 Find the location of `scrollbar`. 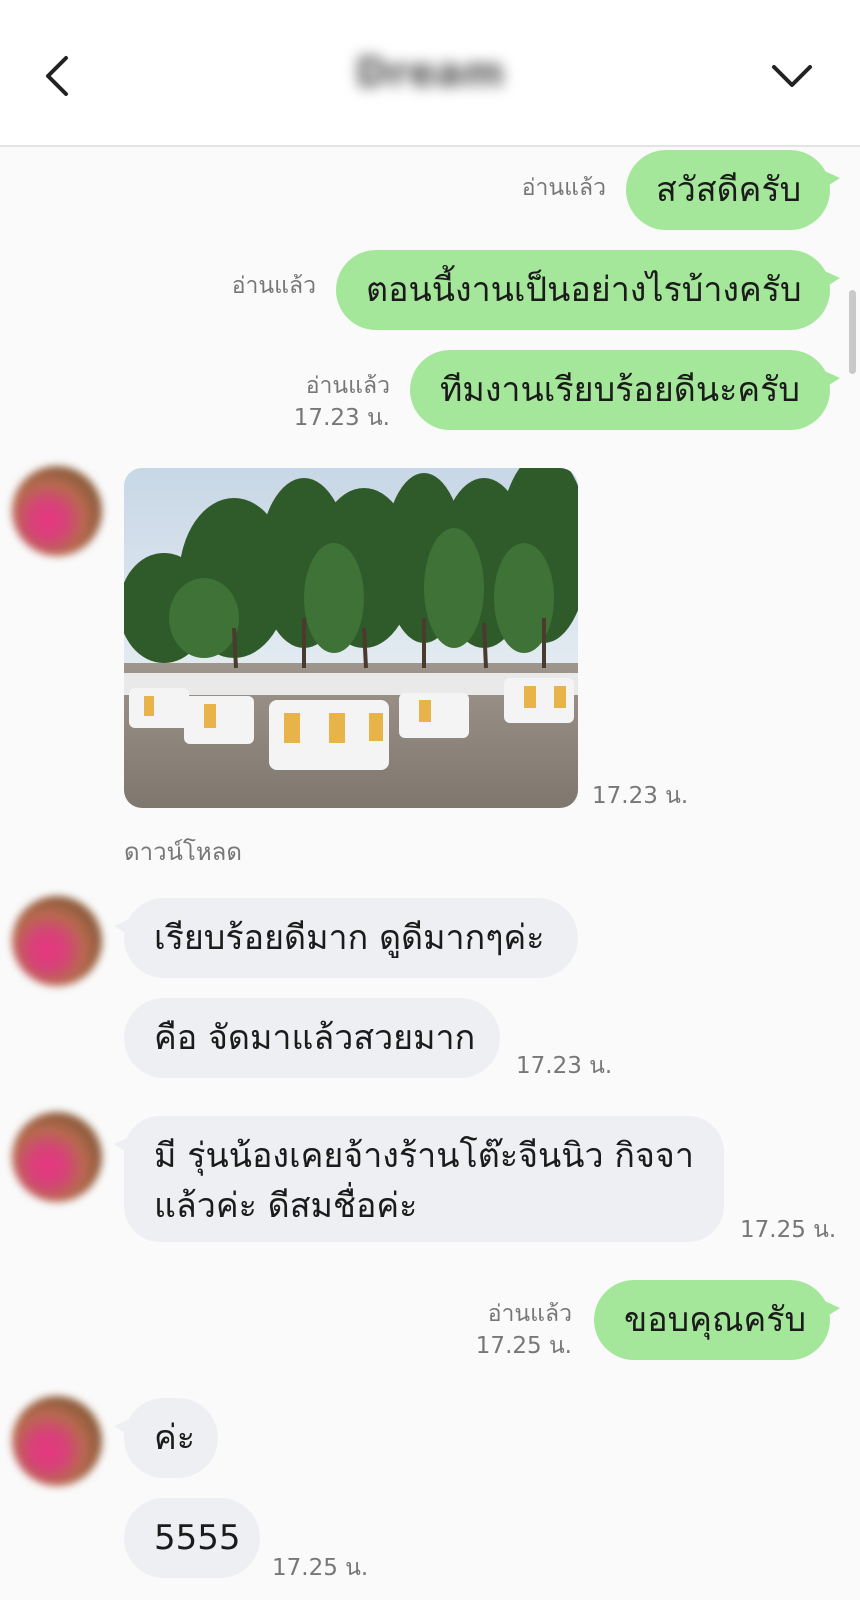

scrollbar is located at coordinates (852, 332).